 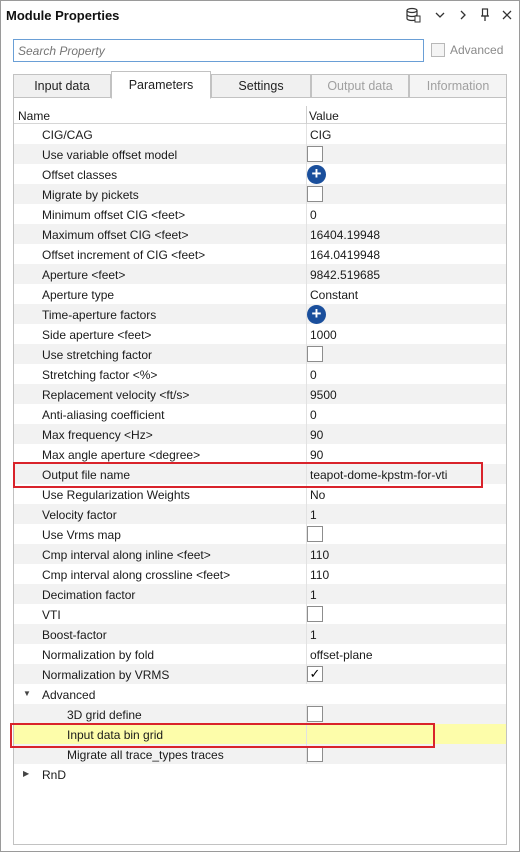 I want to click on search-property-input, so click(x=218, y=50).